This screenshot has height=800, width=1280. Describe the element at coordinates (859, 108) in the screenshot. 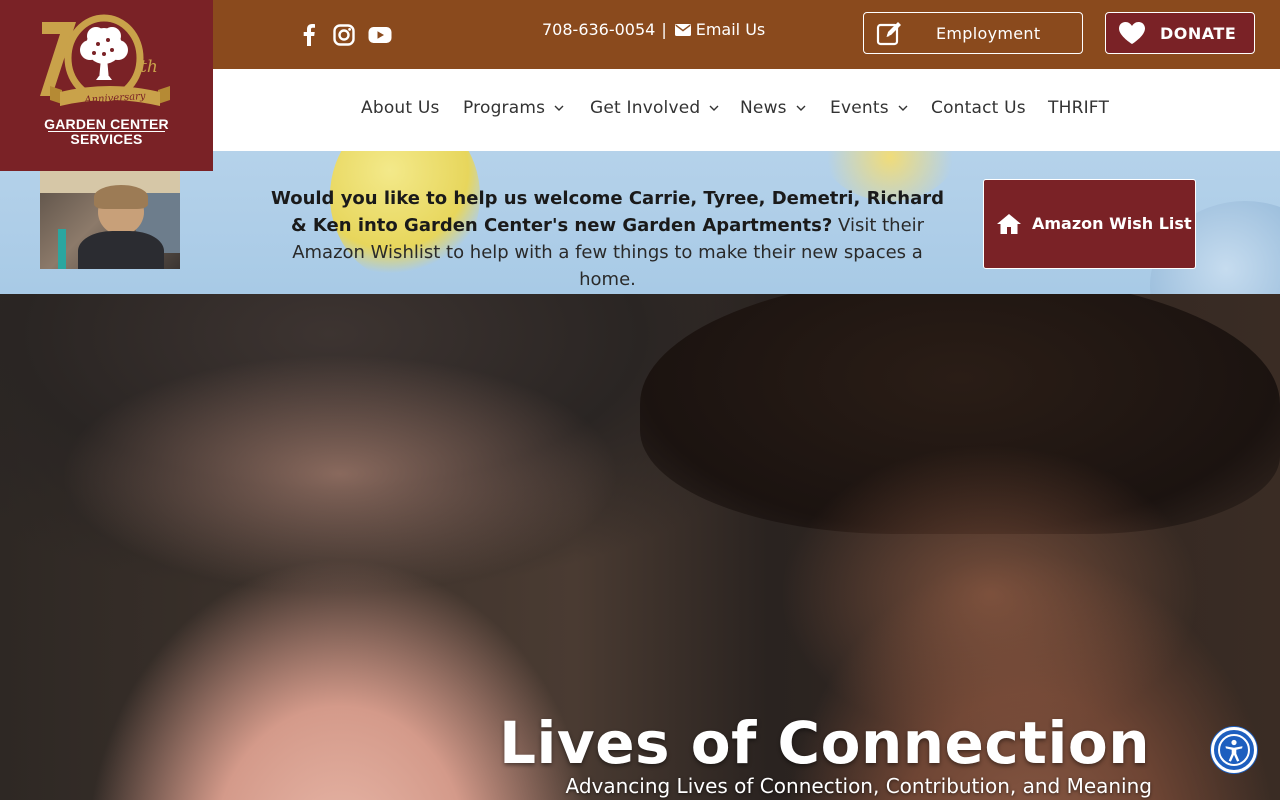

I see `nav-item-label: Events` at that location.